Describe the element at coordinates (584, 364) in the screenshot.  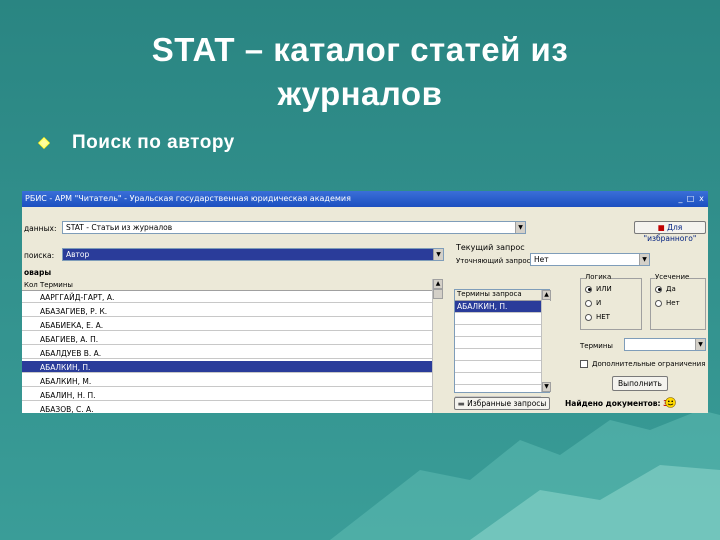
I see `additional-limits-checkbox` at that location.